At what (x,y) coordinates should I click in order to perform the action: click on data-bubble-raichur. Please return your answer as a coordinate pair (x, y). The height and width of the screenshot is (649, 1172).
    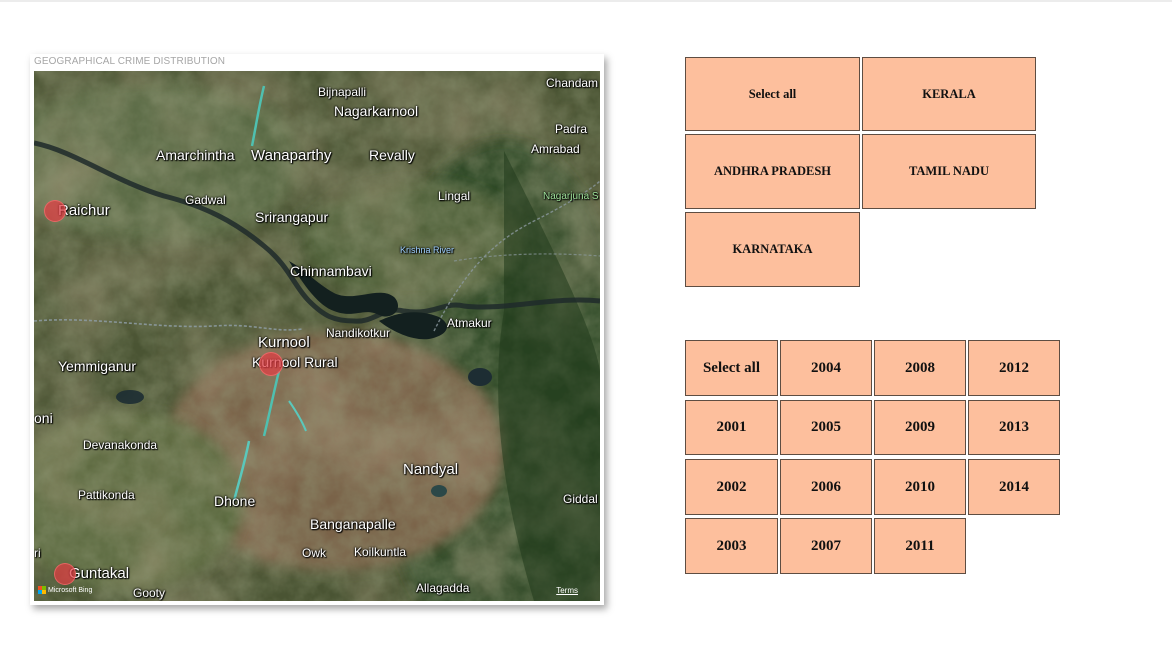
    Looking at the image, I should click on (55, 211).